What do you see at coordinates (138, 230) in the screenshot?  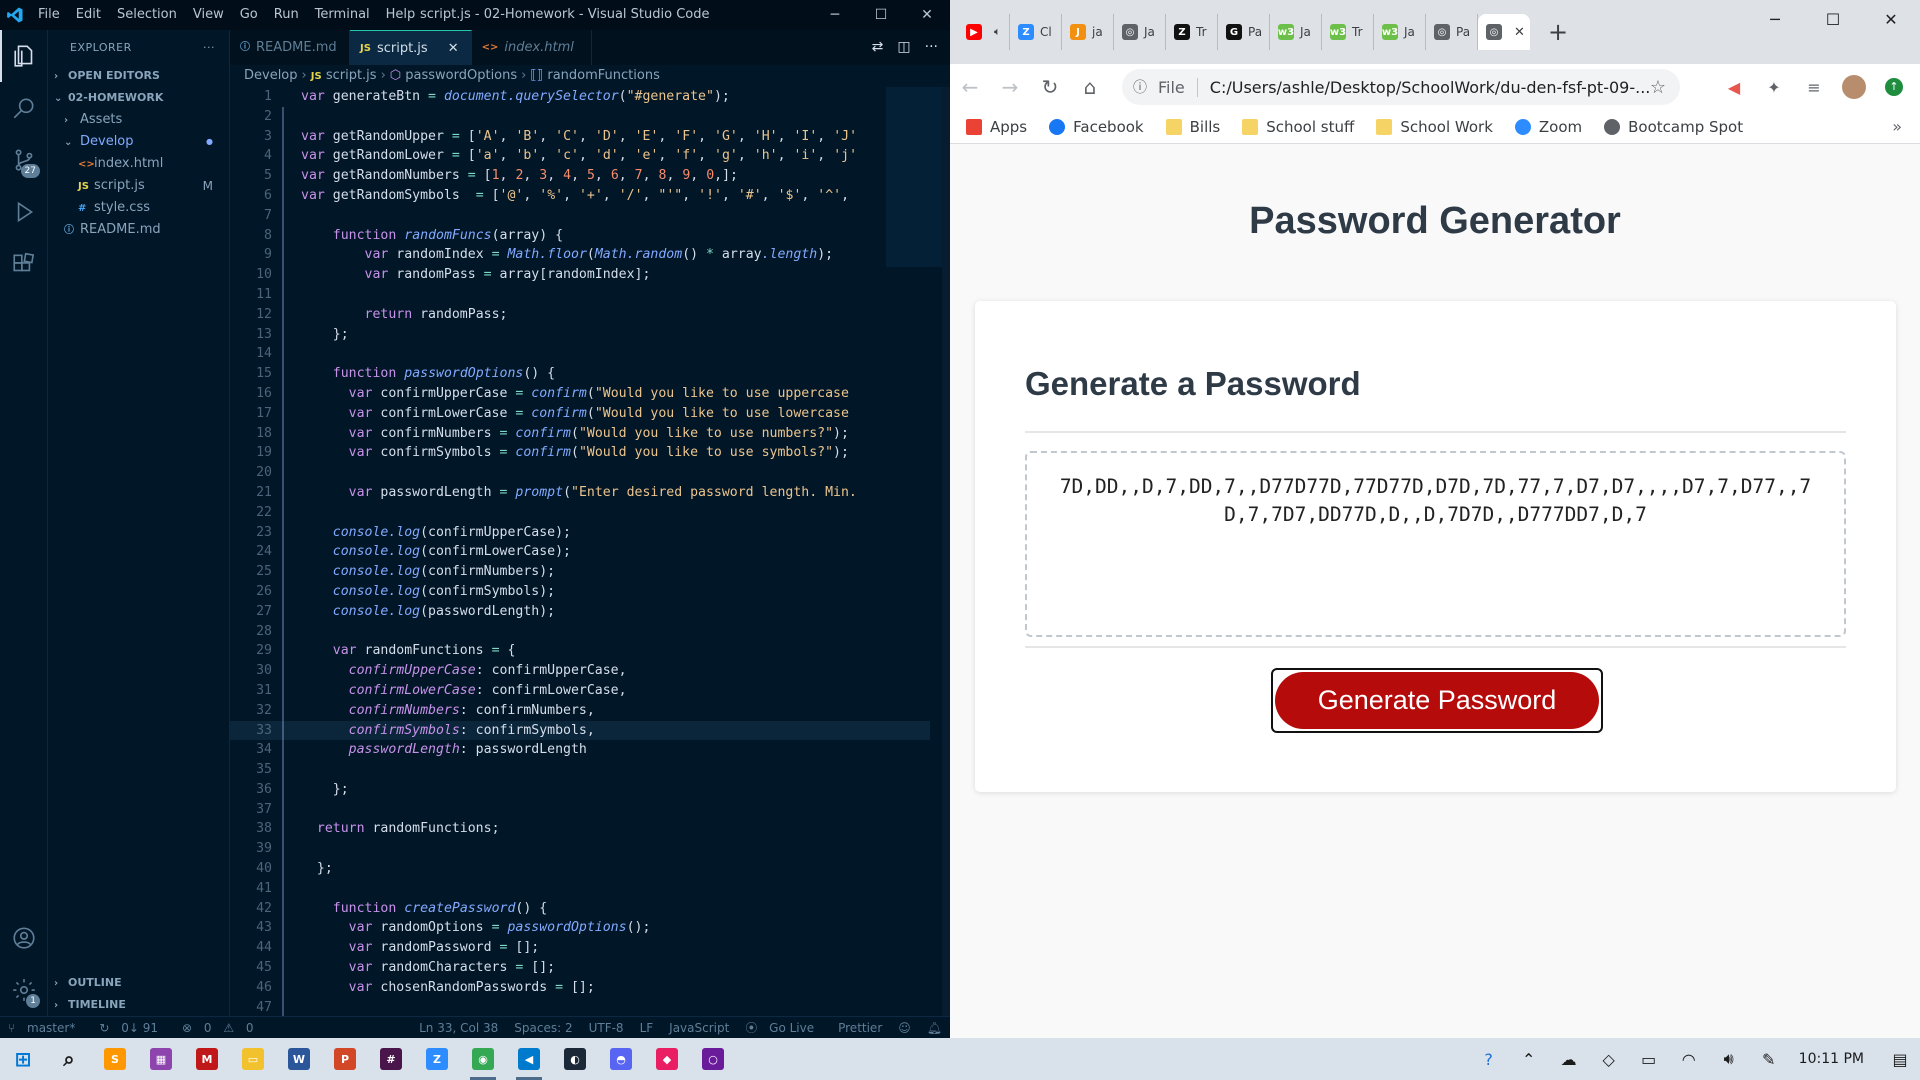 I see `file-tree-item: ⓘ README.md` at bounding box center [138, 230].